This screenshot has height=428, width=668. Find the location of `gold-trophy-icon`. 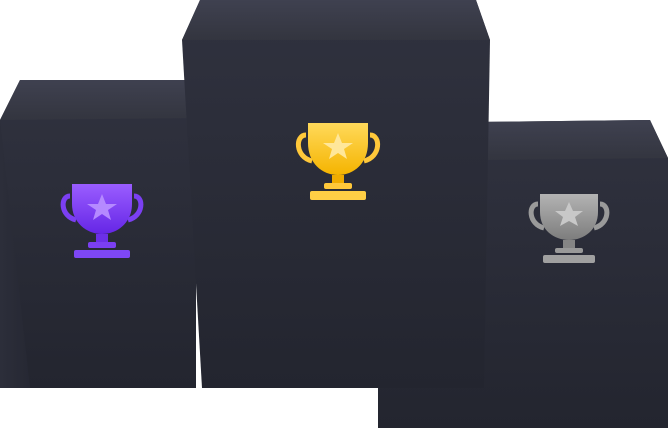

gold-trophy-icon is located at coordinates (338, 162).